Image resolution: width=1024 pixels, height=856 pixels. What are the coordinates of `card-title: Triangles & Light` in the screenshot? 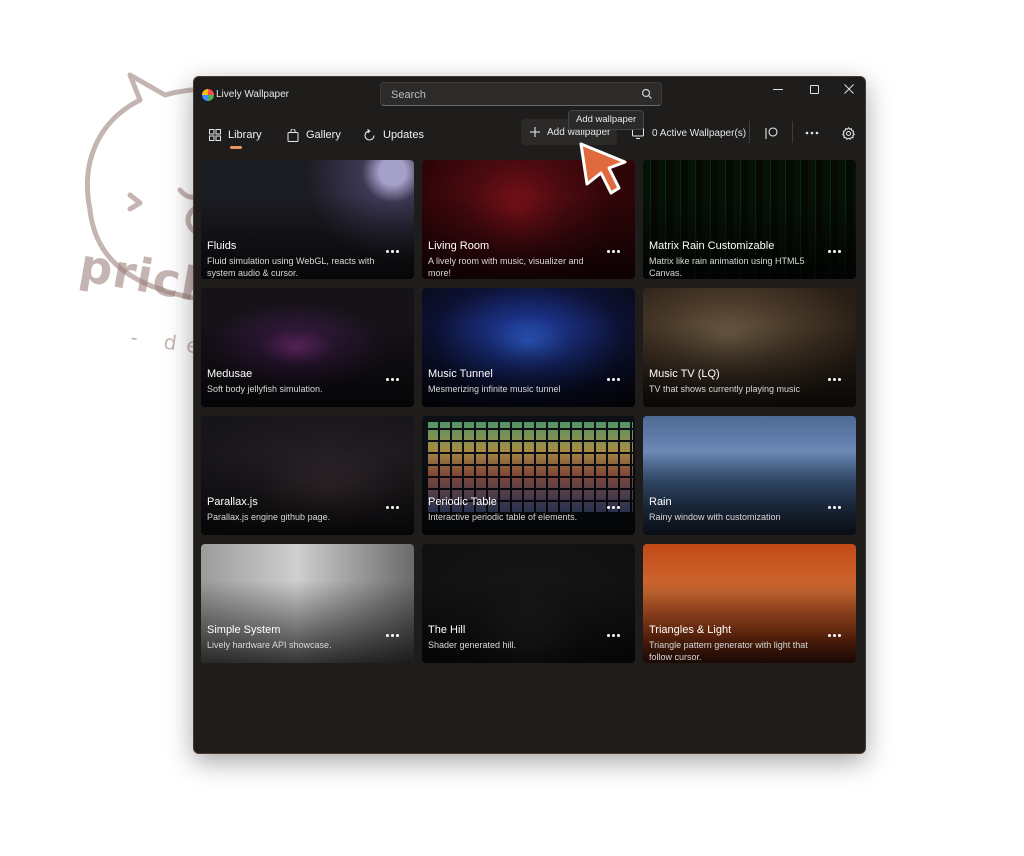 It's located at (690, 630).